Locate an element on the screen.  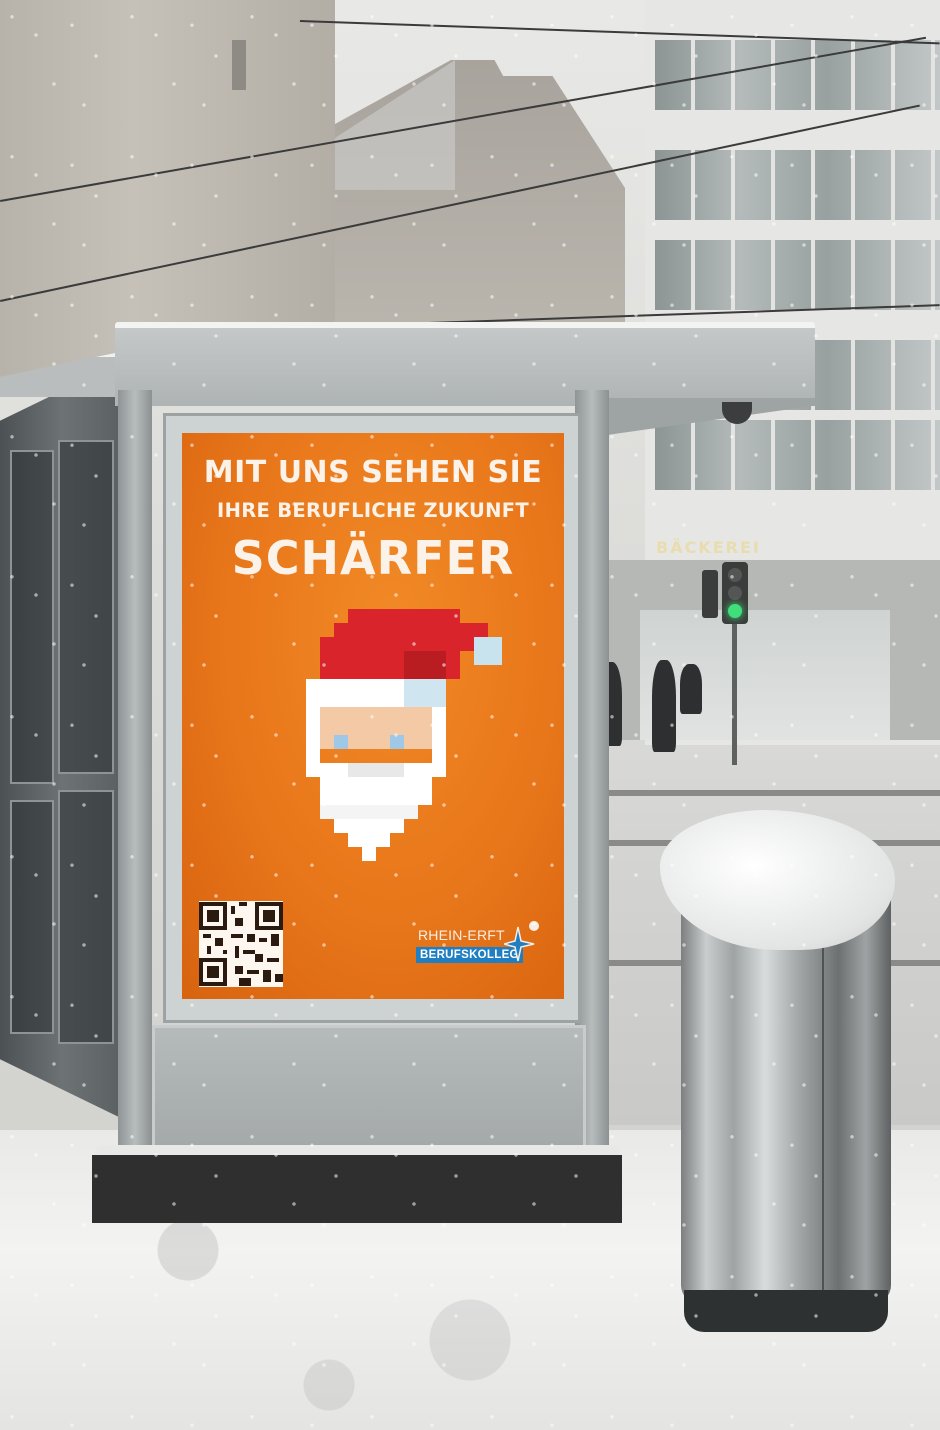
yellow-lamp is located at coordinates (735, 593).